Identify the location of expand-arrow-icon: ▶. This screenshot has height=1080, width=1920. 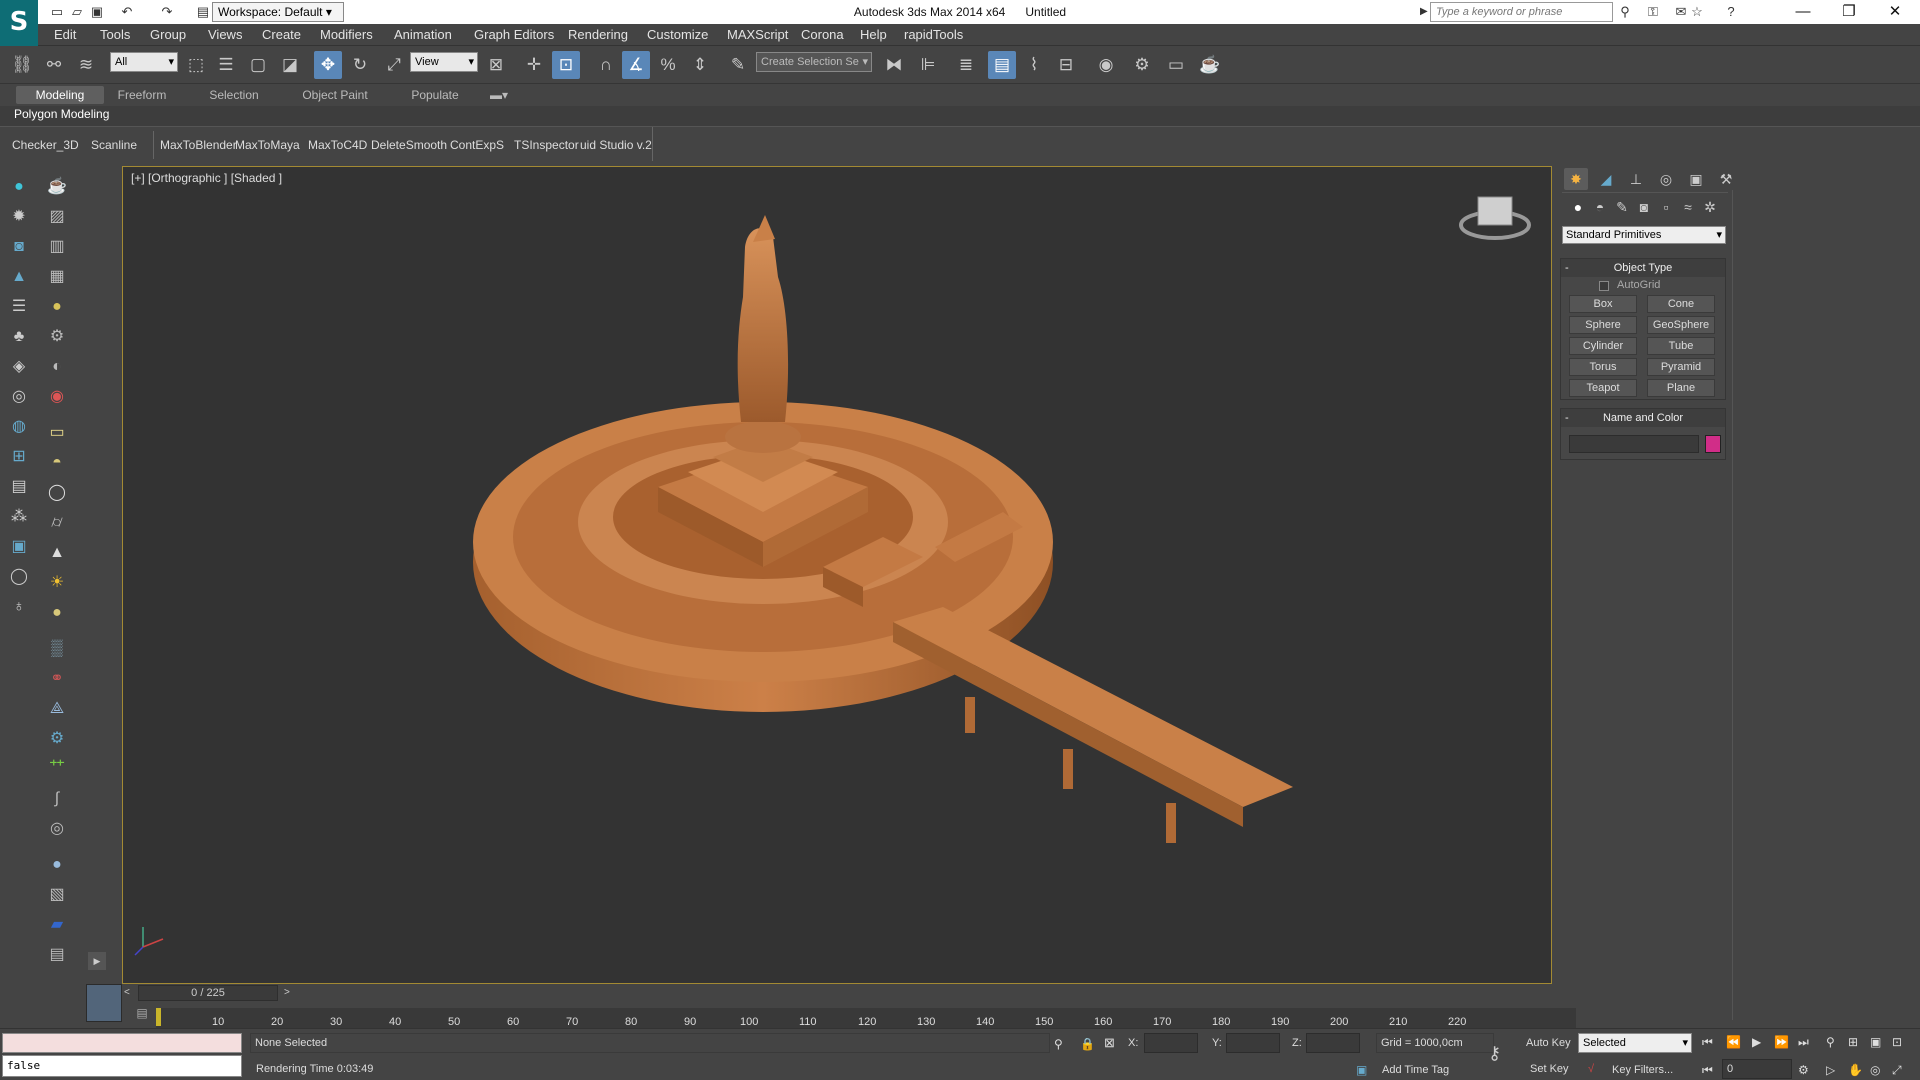
(97, 961).